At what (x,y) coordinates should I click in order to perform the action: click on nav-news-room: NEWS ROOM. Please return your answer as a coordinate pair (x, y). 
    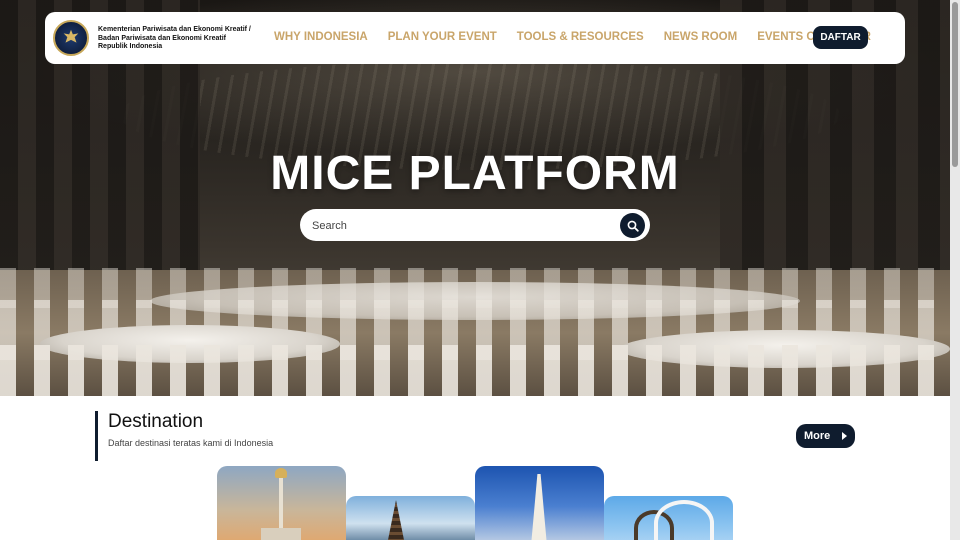
    Looking at the image, I should click on (700, 37).